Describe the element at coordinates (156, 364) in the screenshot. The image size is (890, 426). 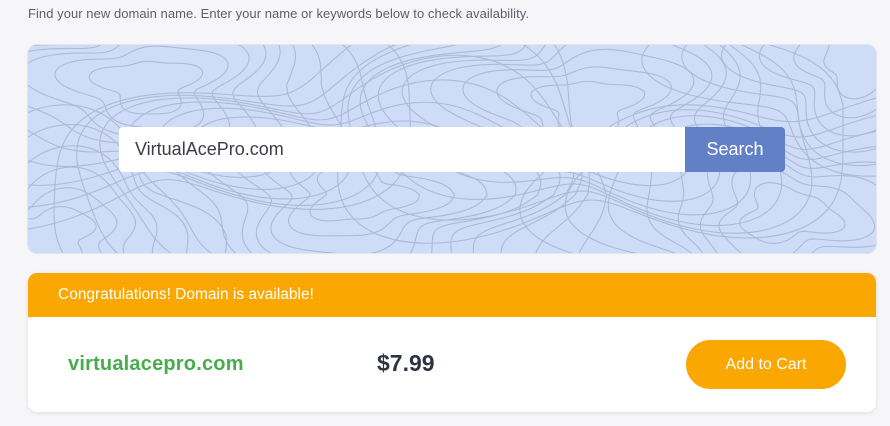
I see `available-domain-name: virtualacepro.com` at that location.